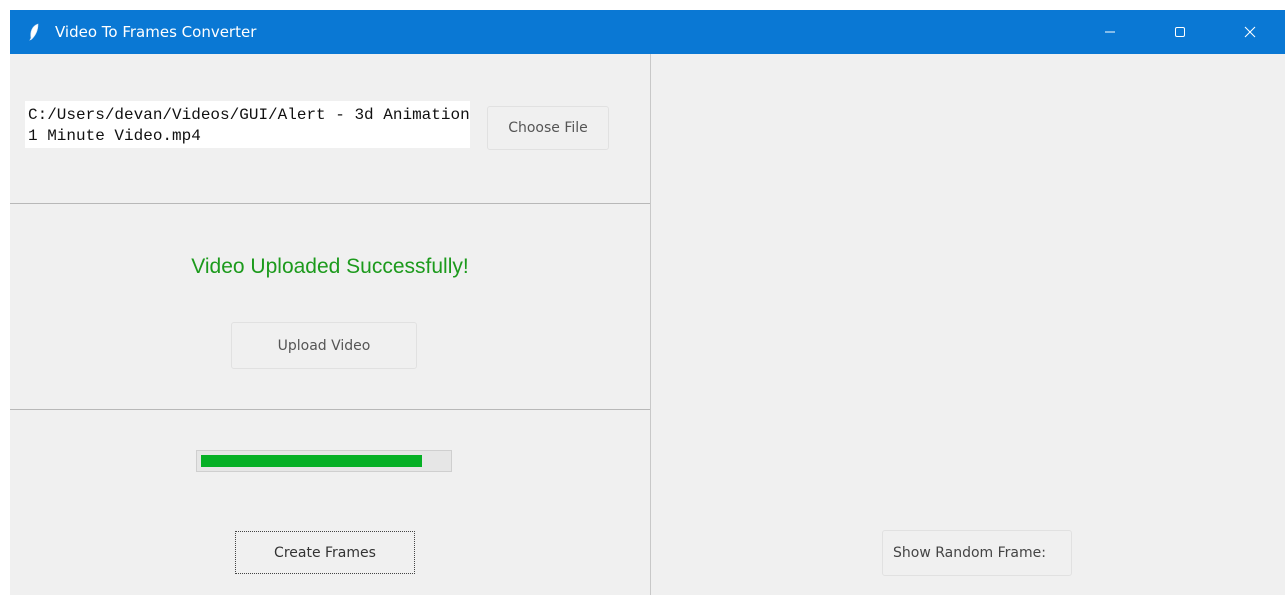 This screenshot has width=1285, height=595. What do you see at coordinates (324, 345) in the screenshot?
I see `upload-video-button: Upload Video` at bounding box center [324, 345].